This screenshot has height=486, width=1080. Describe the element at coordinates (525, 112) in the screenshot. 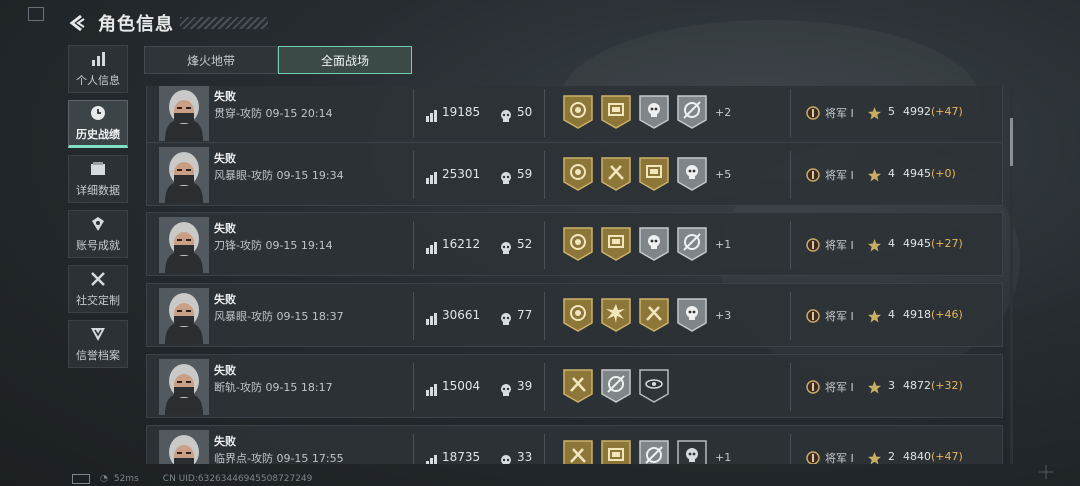

I see `match-kills: 50` at that location.